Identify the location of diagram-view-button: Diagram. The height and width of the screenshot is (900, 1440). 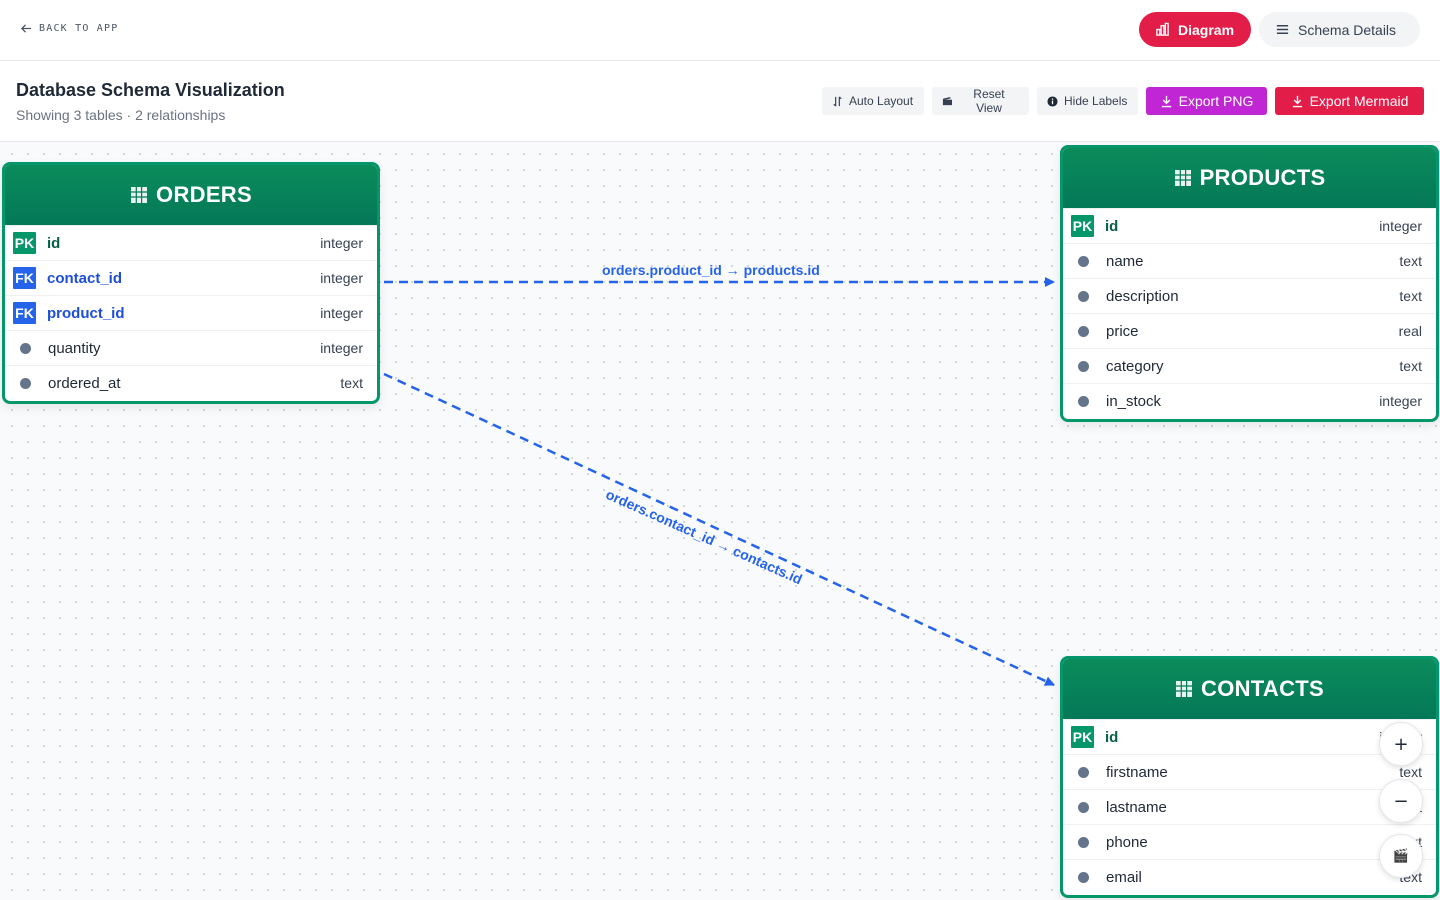
(1195, 29).